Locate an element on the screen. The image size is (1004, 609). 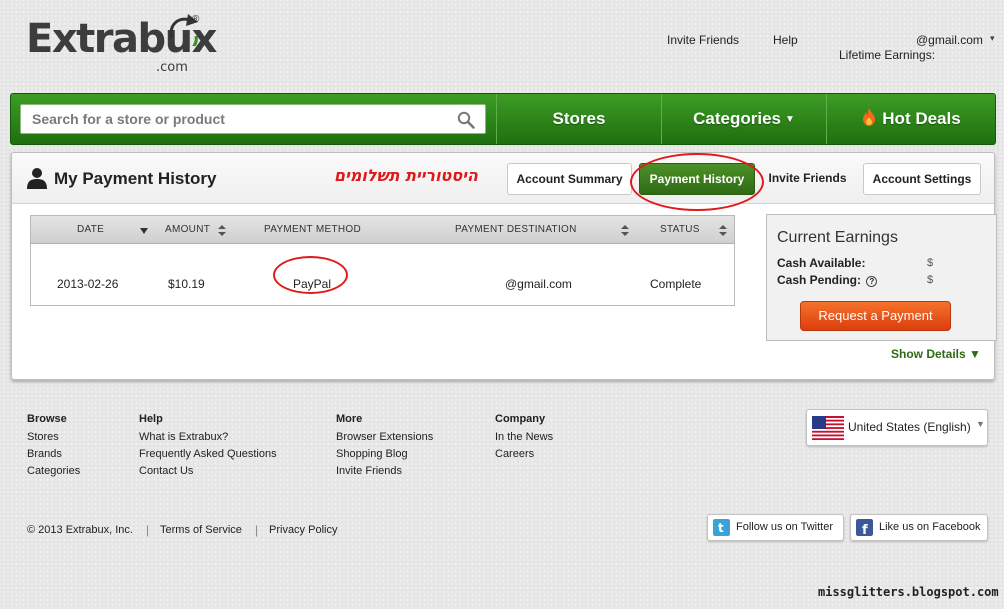
earnings-title: Current Earnings is located at coordinates (837, 237).